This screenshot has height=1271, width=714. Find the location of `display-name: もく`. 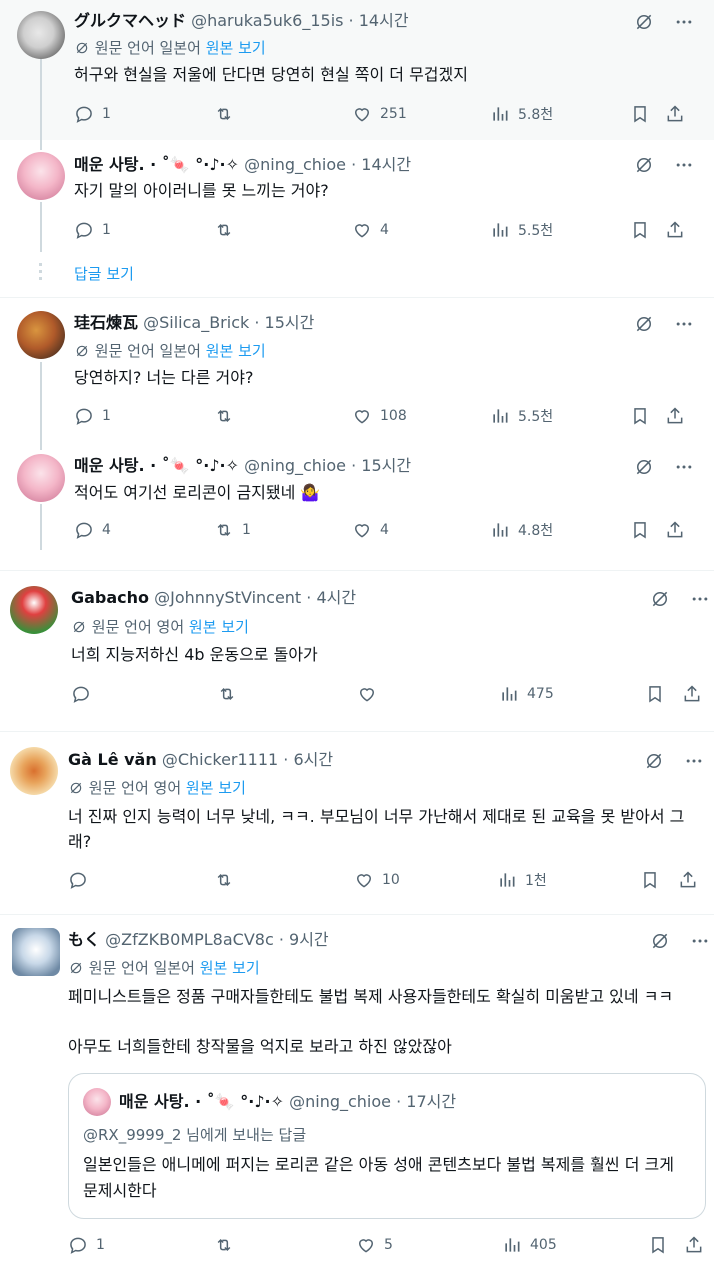

display-name: もく is located at coordinates (84, 939).